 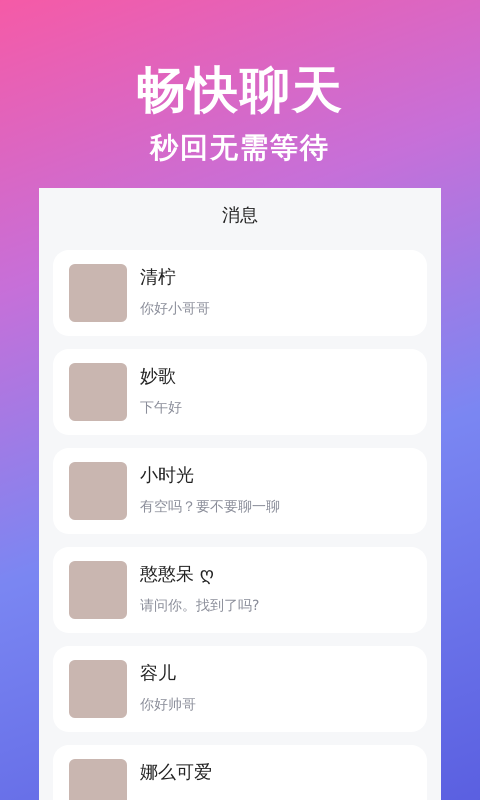 What do you see at coordinates (158, 377) in the screenshot?
I see `contact-name: 妙歌` at bounding box center [158, 377].